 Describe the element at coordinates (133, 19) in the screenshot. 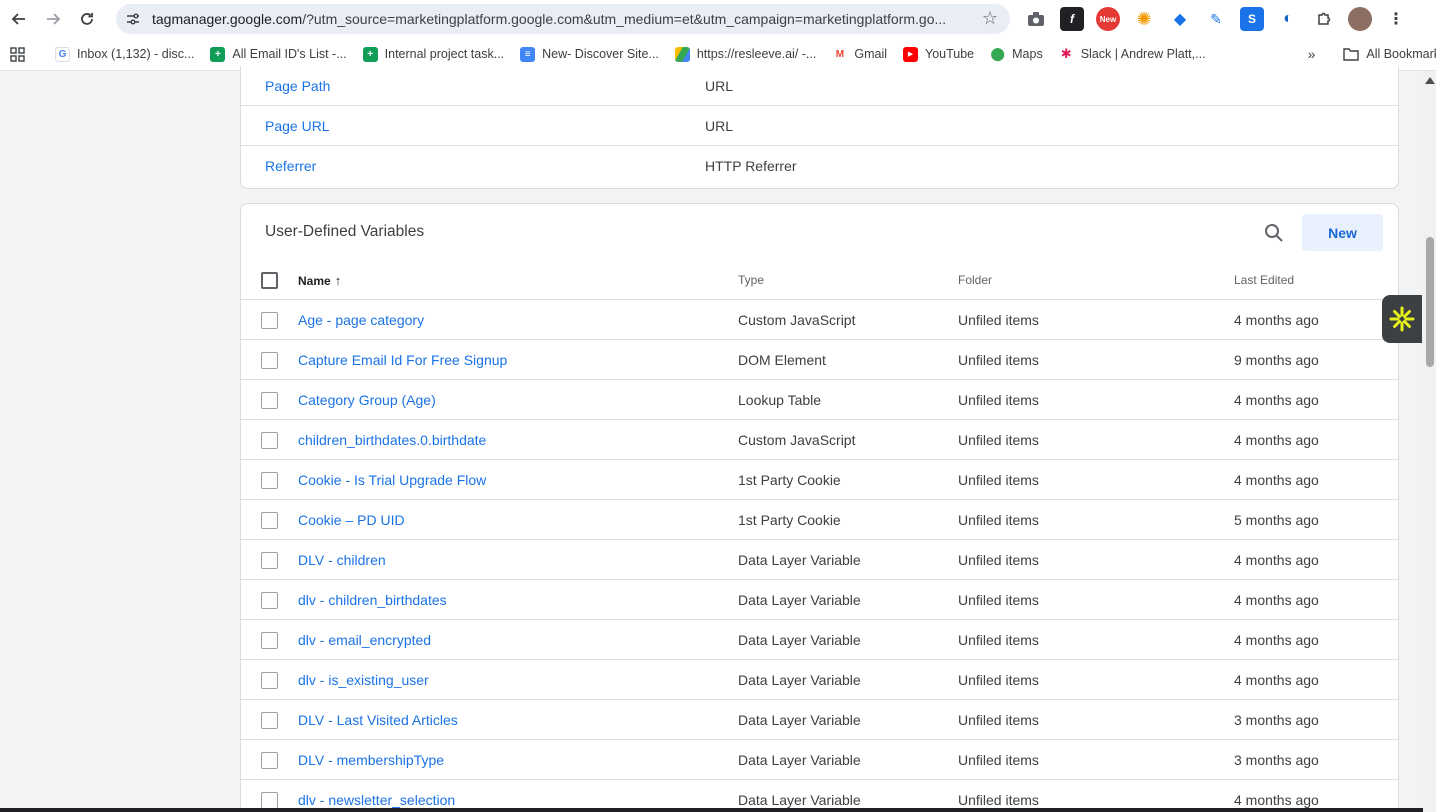

I see `site-settings-icon` at that location.